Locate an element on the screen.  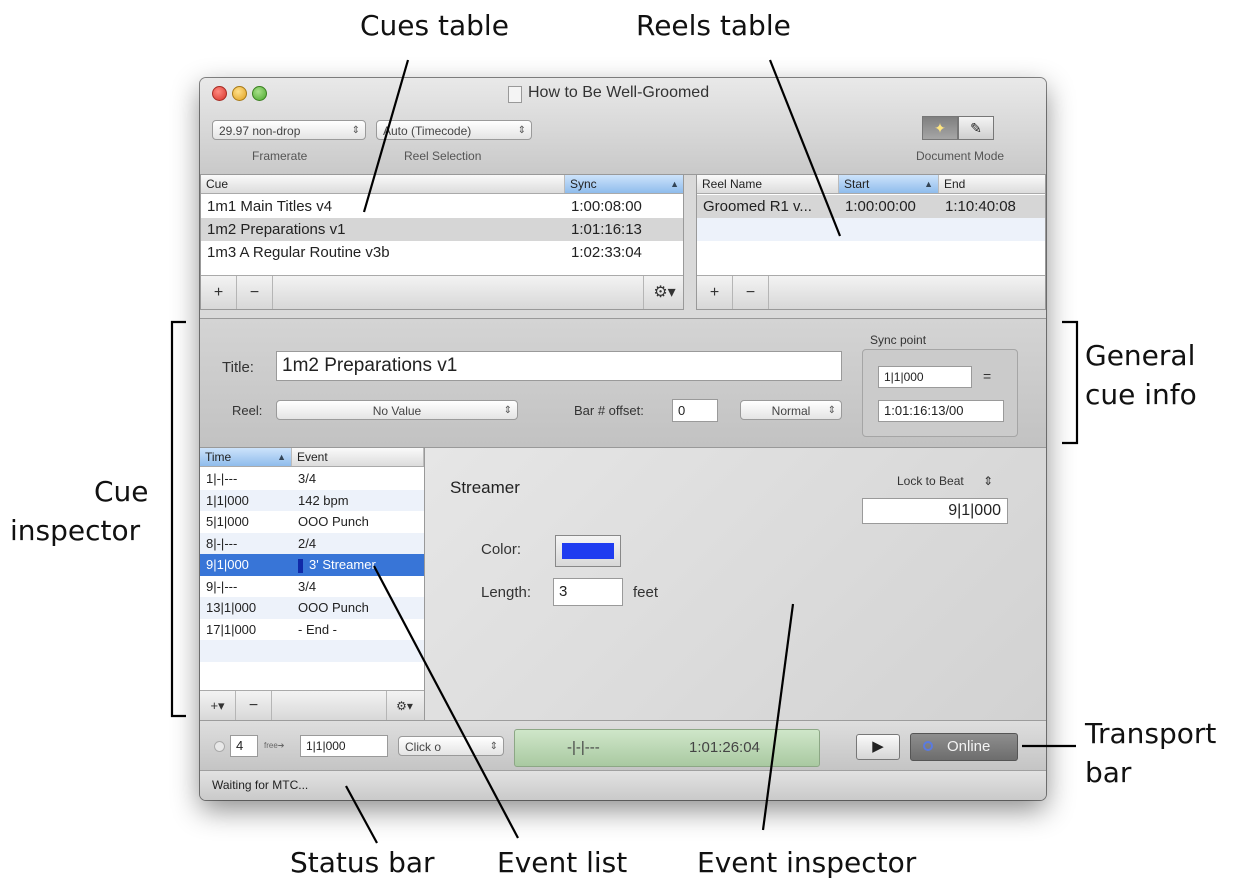
list-item: 13|1|000 OOO Punch is located at coordinates (312, 608).